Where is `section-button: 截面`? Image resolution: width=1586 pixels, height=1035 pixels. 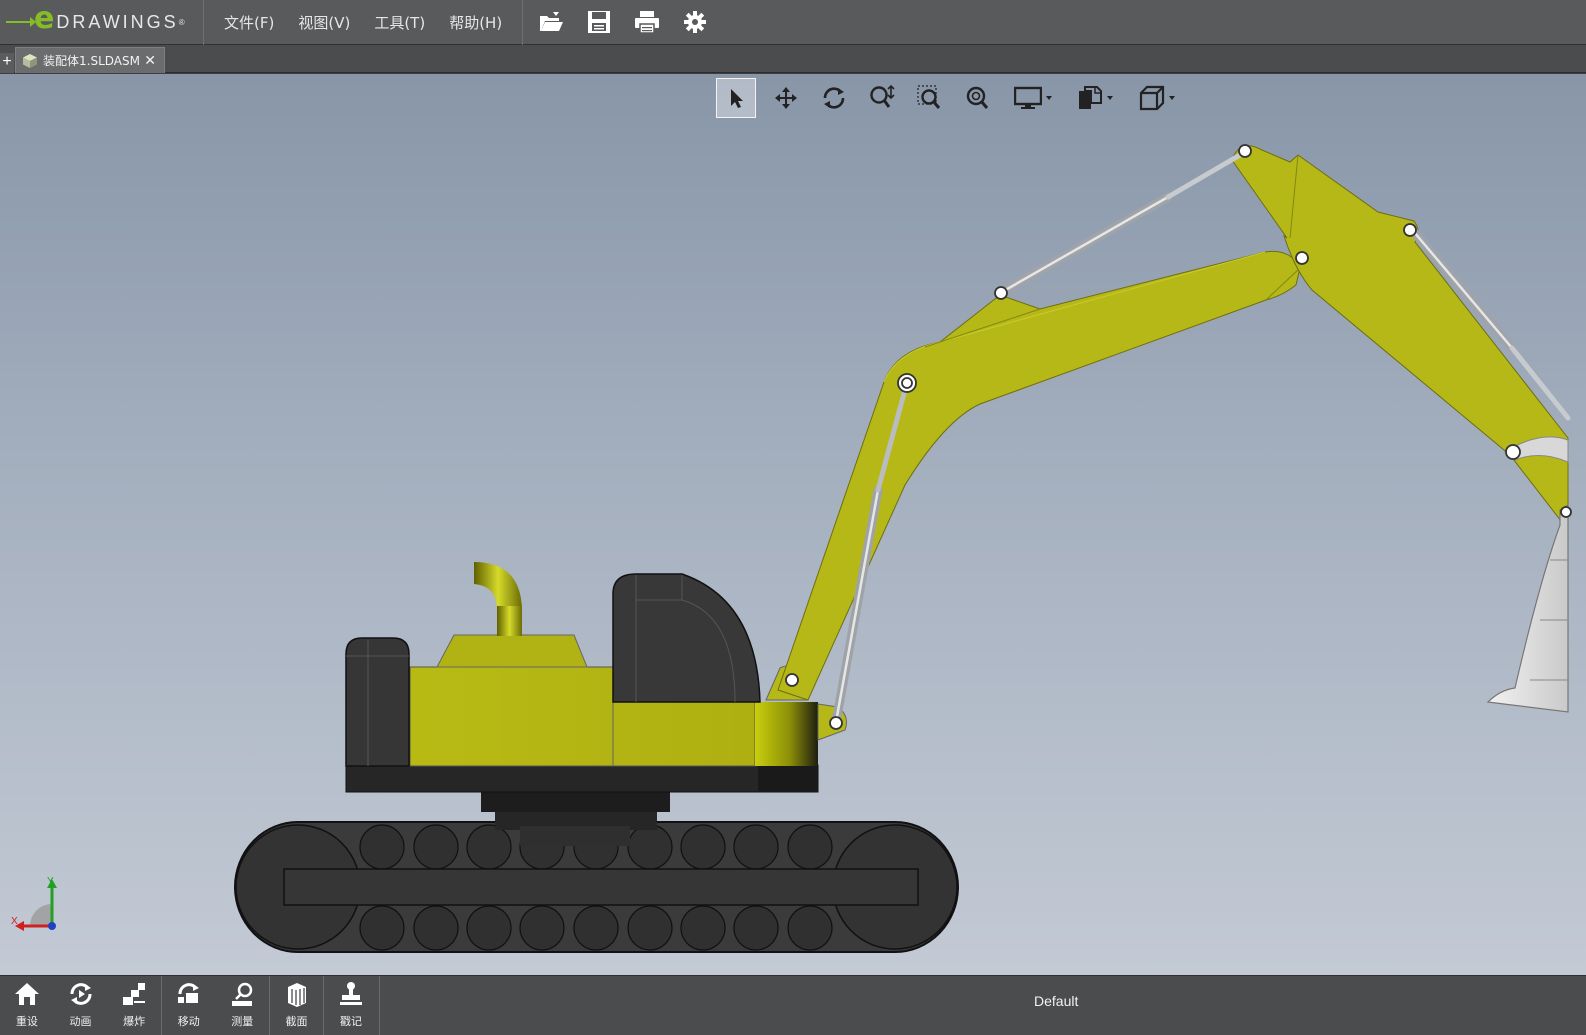
section-button: 截面 is located at coordinates (296, 1005).